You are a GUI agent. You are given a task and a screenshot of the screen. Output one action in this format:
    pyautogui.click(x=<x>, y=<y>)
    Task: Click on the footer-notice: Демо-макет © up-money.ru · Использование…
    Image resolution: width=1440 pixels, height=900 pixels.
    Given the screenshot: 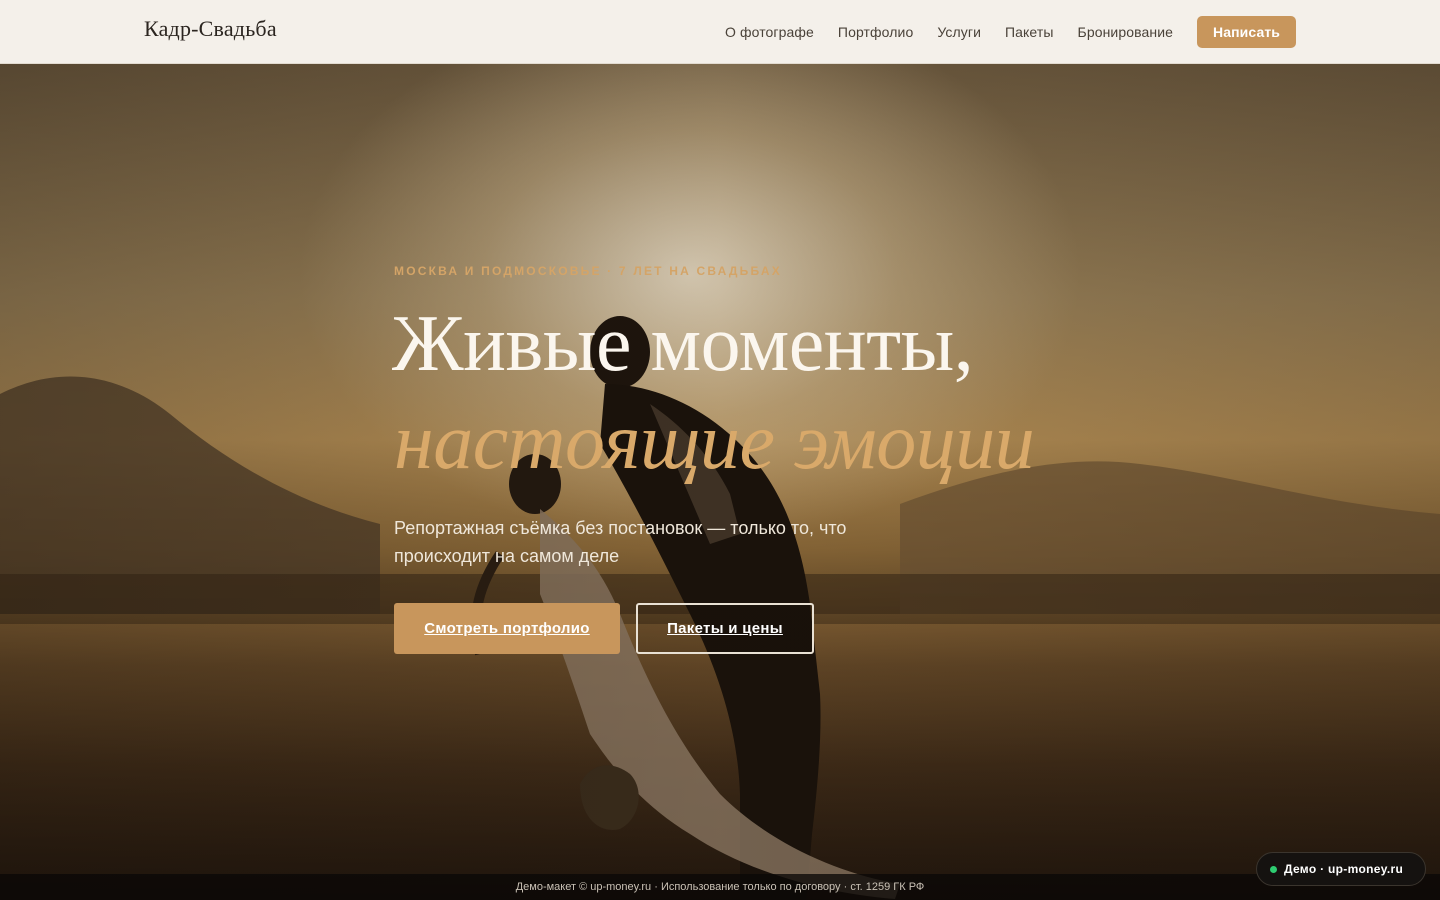 What is the action you would take?
    pyautogui.click(x=720, y=887)
    